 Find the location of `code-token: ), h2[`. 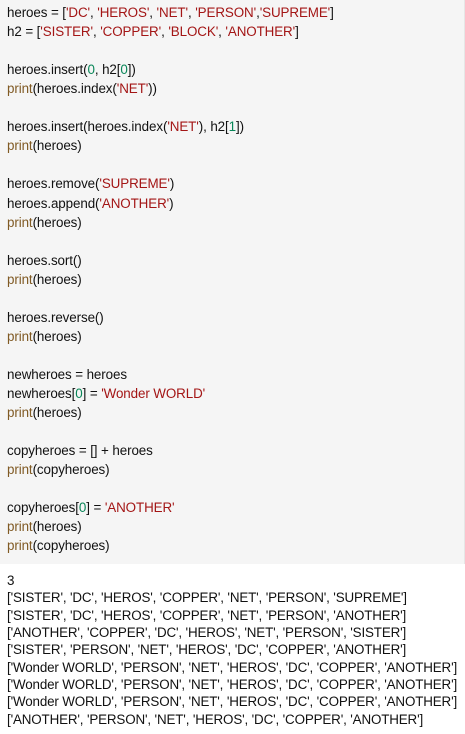

code-token: ), h2[ is located at coordinates (213, 127).